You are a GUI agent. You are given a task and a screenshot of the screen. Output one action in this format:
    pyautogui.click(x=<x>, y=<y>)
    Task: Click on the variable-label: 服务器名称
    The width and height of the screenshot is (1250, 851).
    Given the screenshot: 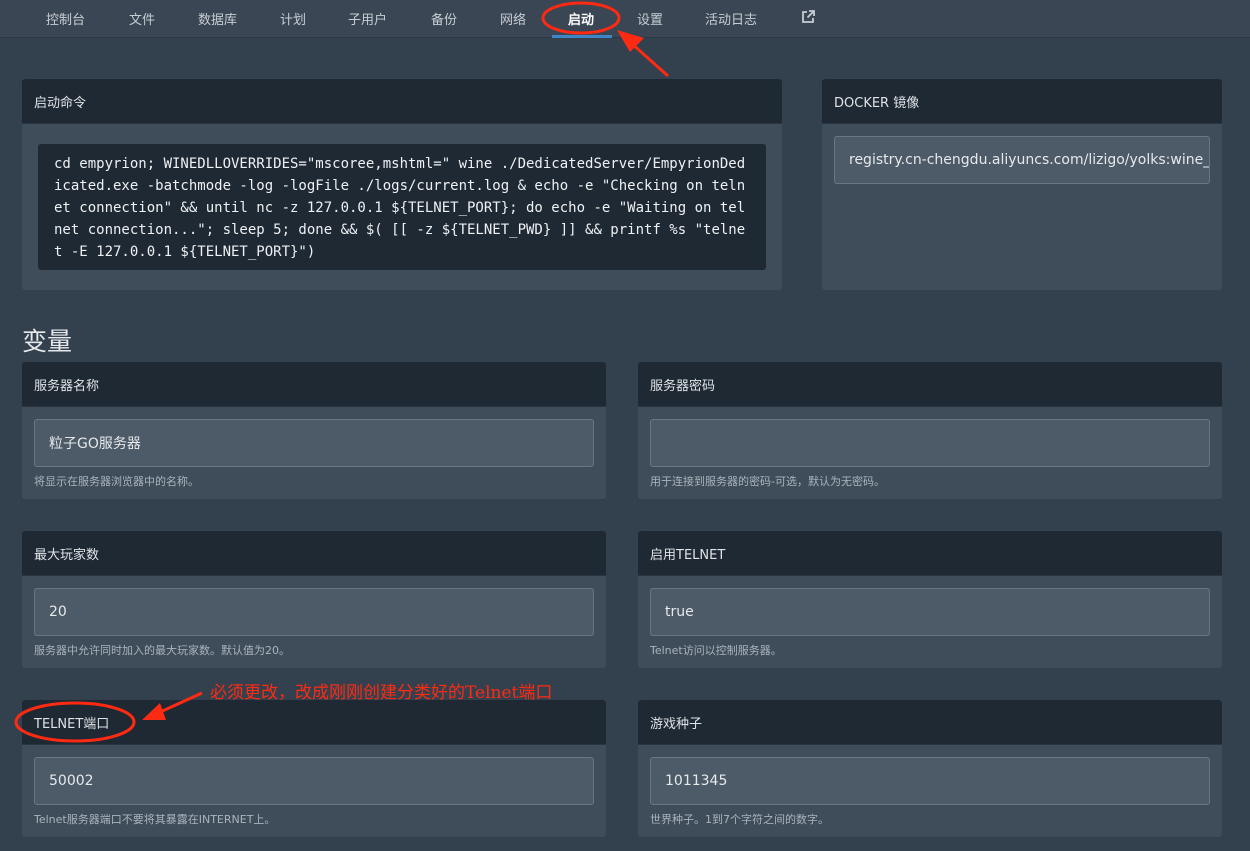 What is the action you would take?
    pyautogui.click(x=314, y=384)
    